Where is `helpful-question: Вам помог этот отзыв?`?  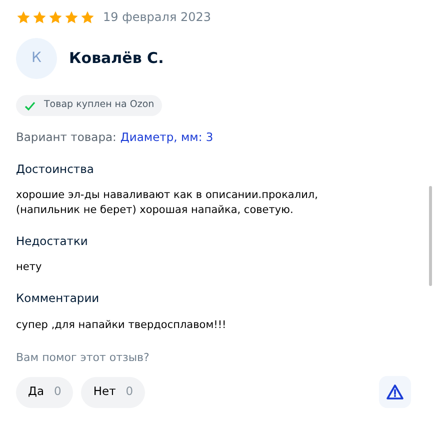 helpful-question: Вам помог этот отзыв? is located at coordinates (83, 358).